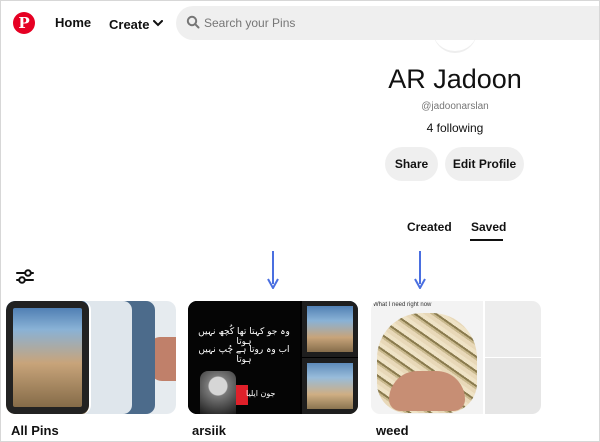 This screenshot has width=600, height=442. I want to click on home-button: Home, so click(73, 22).